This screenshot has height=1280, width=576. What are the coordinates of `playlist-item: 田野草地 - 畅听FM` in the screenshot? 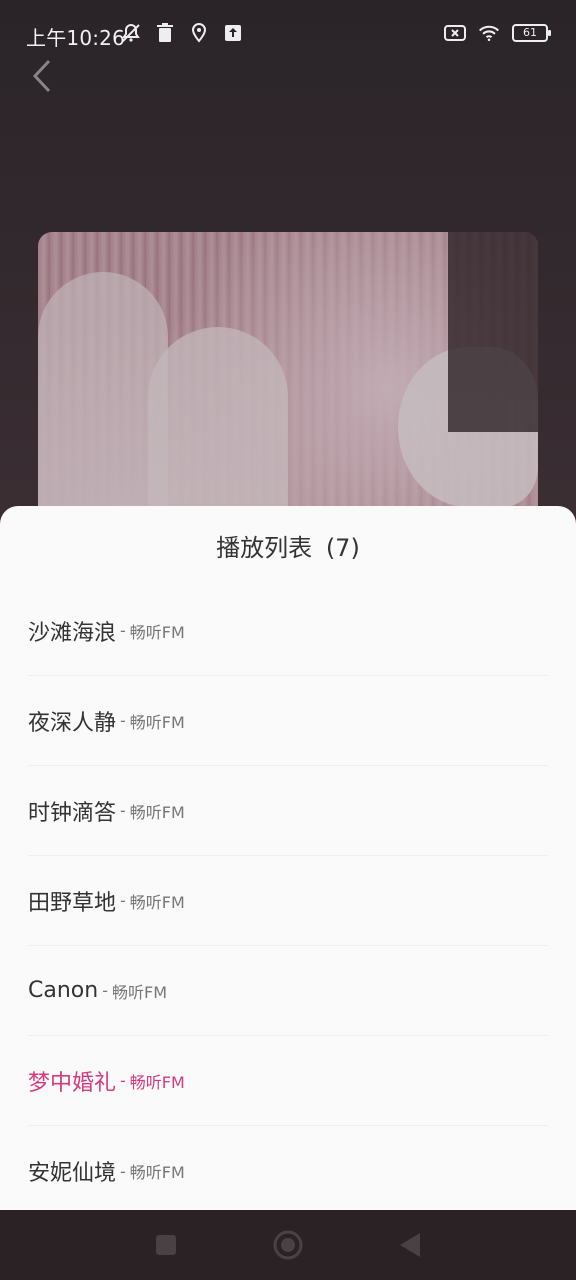 It's located at (288, 901).